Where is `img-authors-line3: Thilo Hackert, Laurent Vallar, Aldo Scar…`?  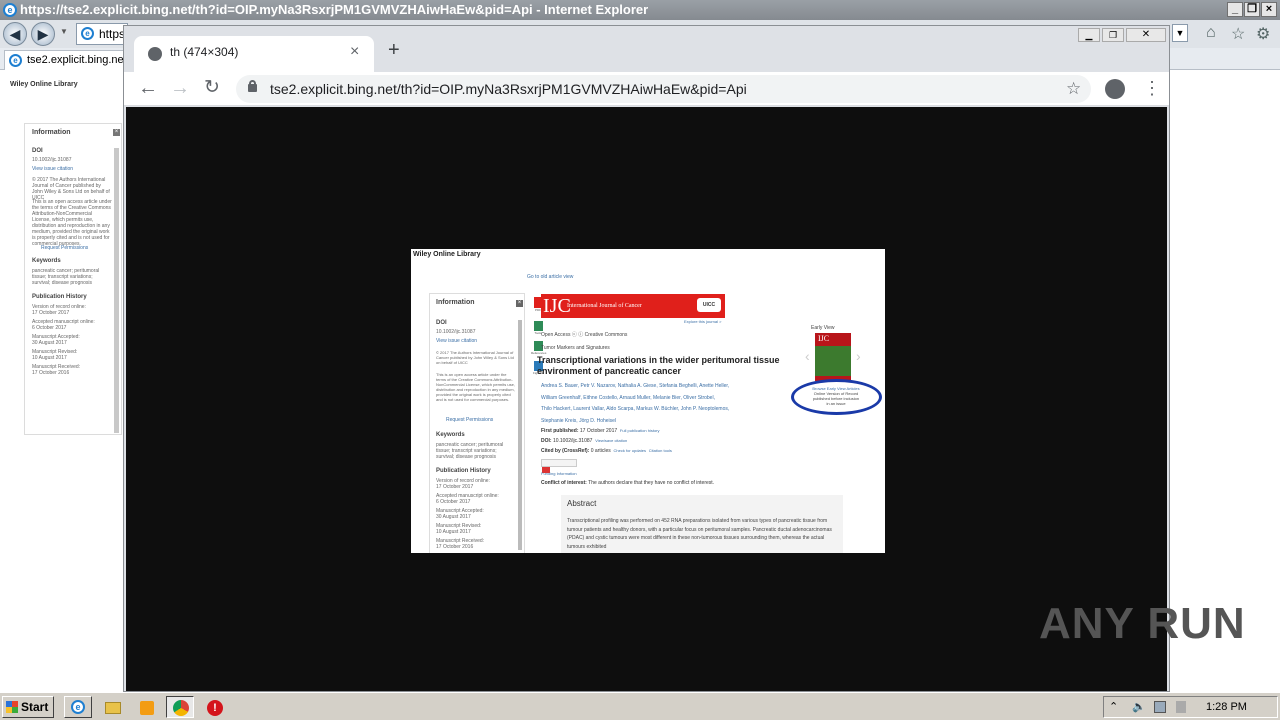
img-authors-line3: Thilo Hackert, Laurent Vallar, Aldo Scar… is located at coordinates (666, 410).